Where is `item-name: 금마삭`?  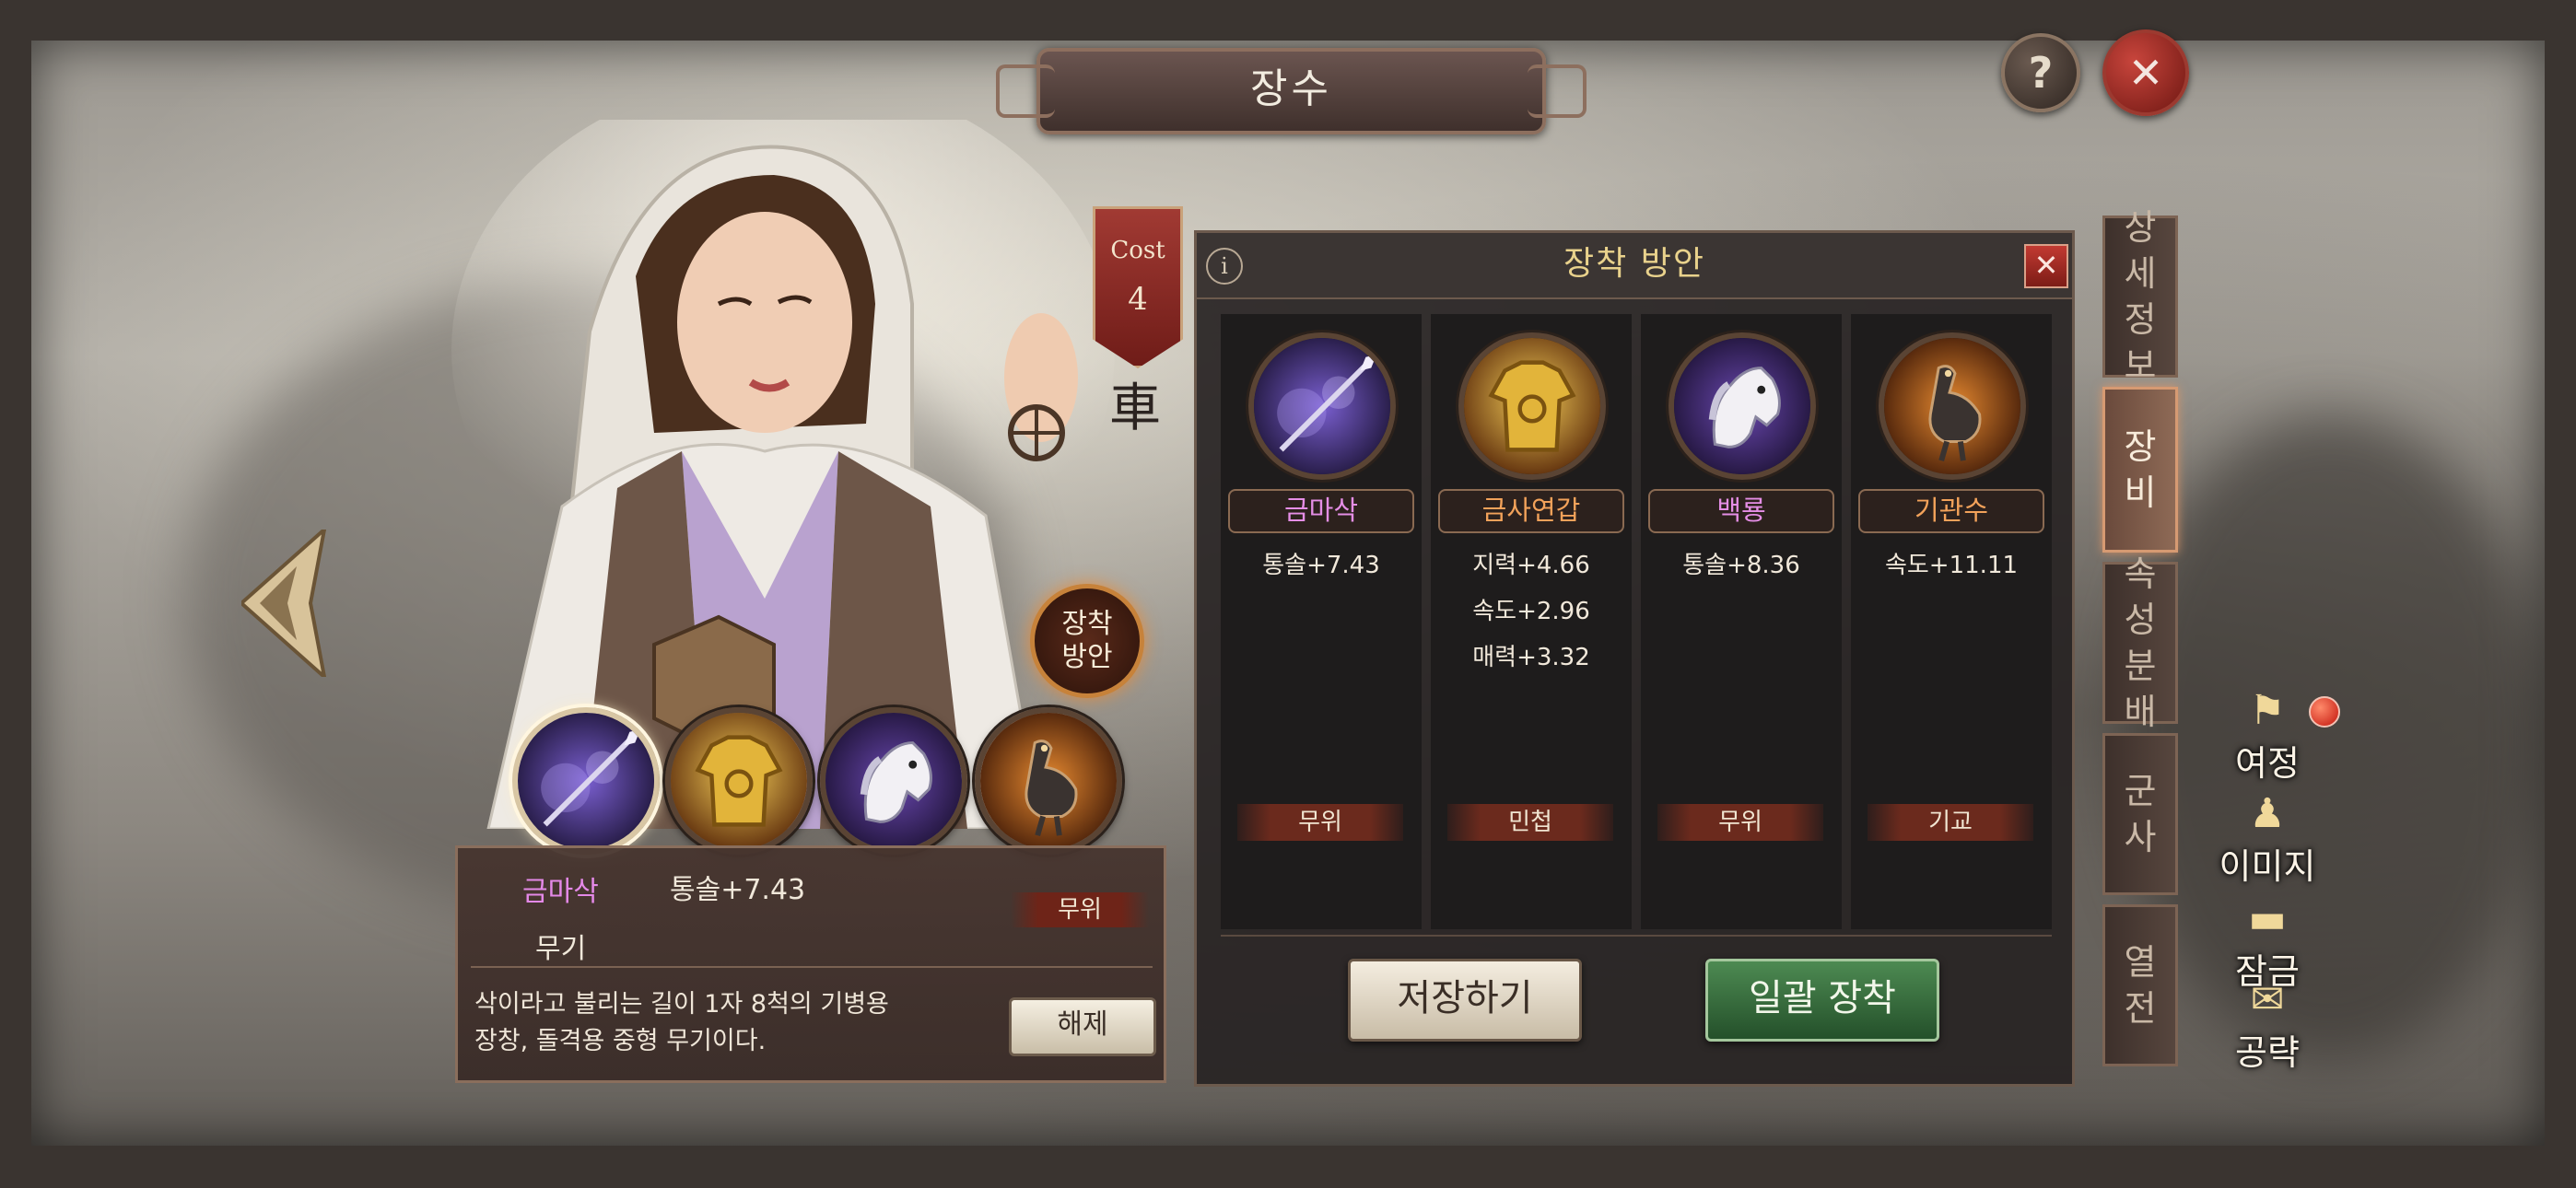 item-name: 금마삭 is located at coordinates (560, 892).